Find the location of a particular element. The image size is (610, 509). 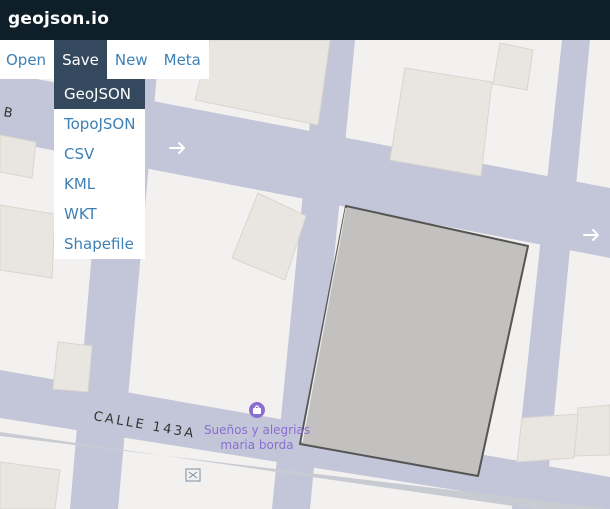

save-csv: CSV is located at coordinates (99, 154).